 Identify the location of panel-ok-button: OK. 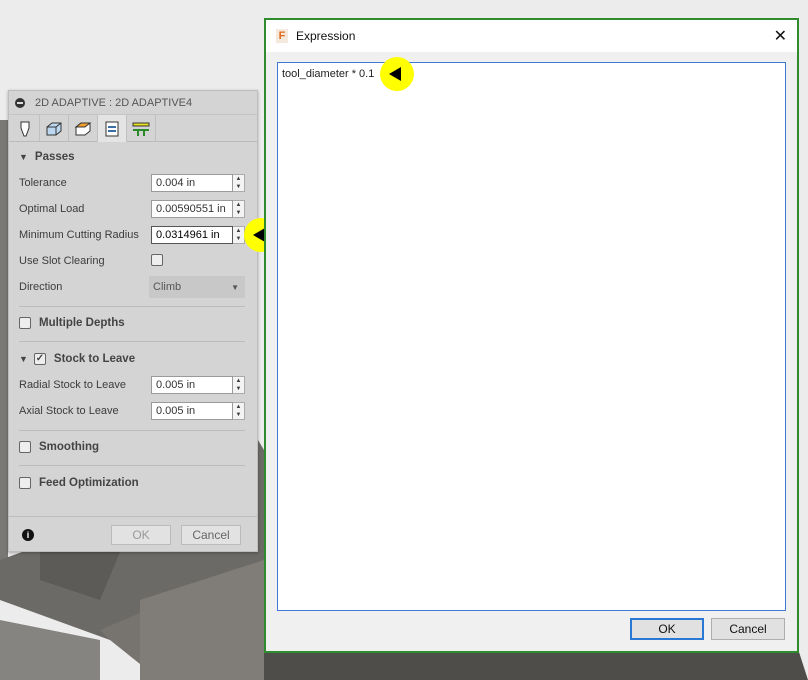
(141, 535).